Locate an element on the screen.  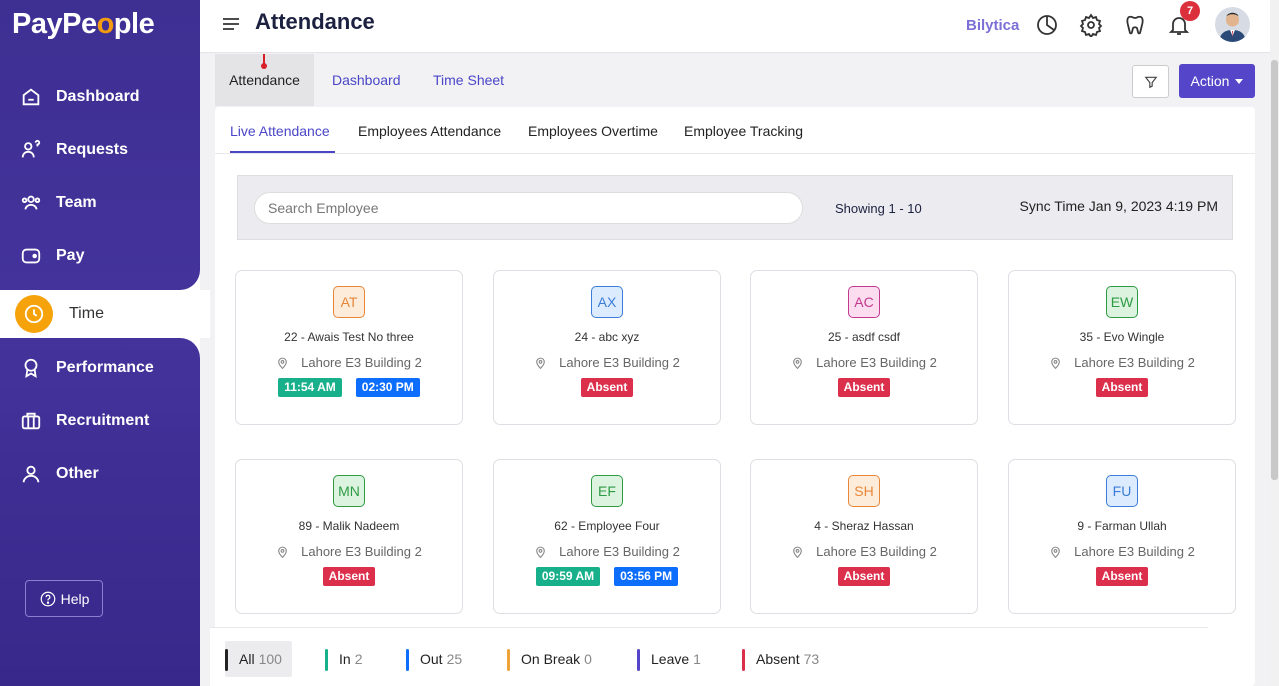
tooth-icon is located at coordinates (1135, 25).